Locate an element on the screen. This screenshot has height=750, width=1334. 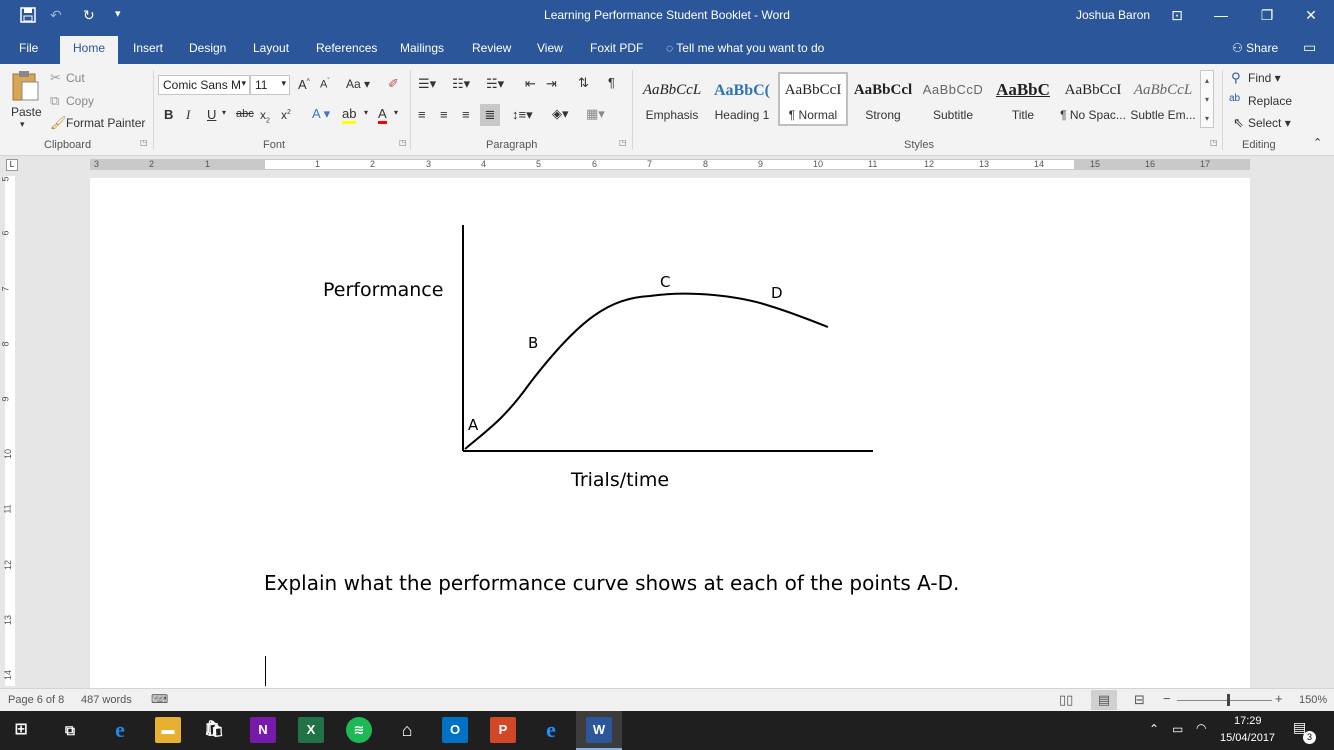
share-button: ⚇ Share is located at coordinates (1255, 48).